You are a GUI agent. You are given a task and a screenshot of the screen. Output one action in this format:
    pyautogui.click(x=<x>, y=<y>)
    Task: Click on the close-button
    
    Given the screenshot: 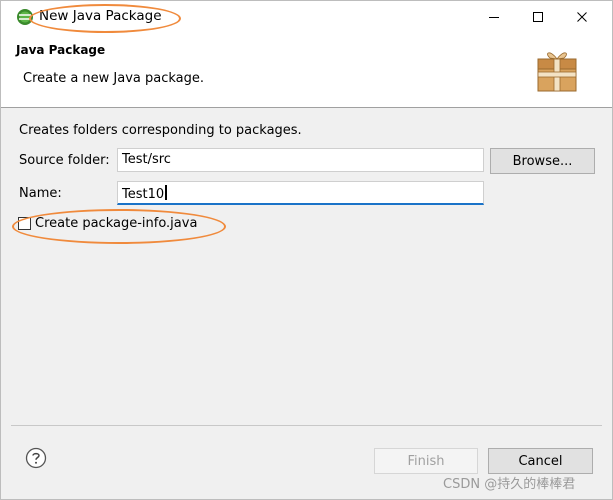 What is the action you would take?
    pyautogui.click(x=582, y=17)
    